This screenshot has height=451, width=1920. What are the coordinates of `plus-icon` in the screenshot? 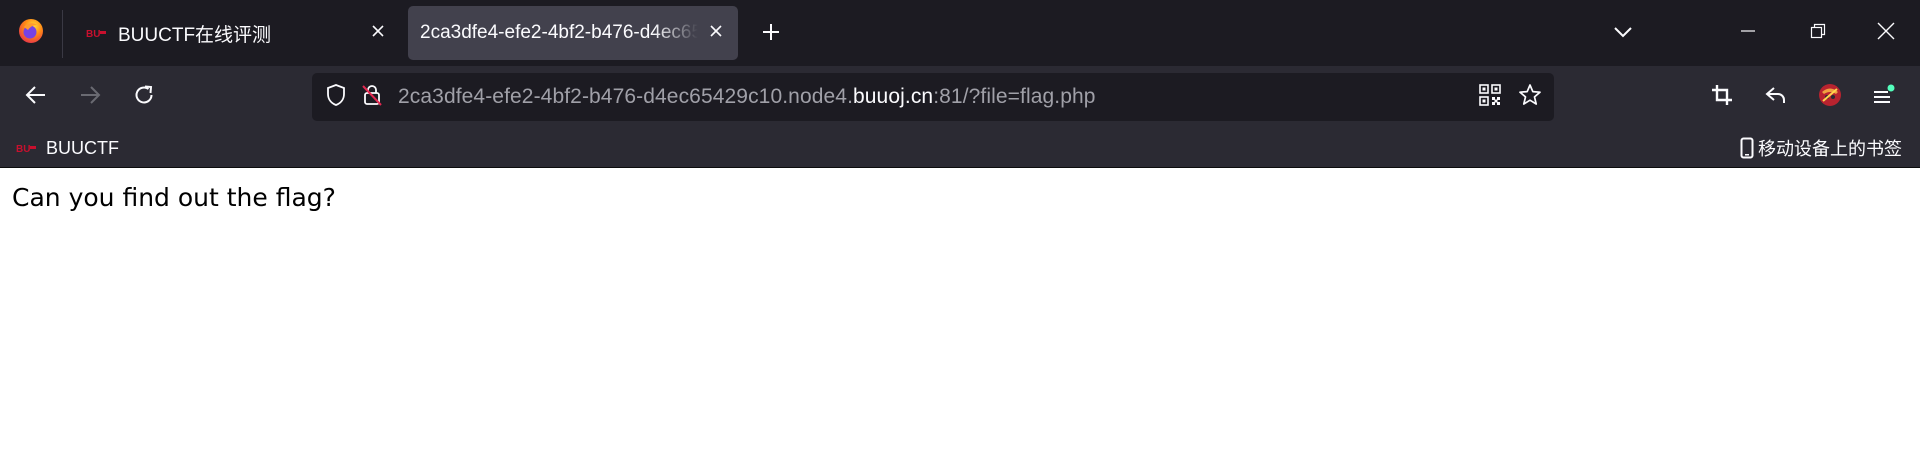 It's located at (771, 34).